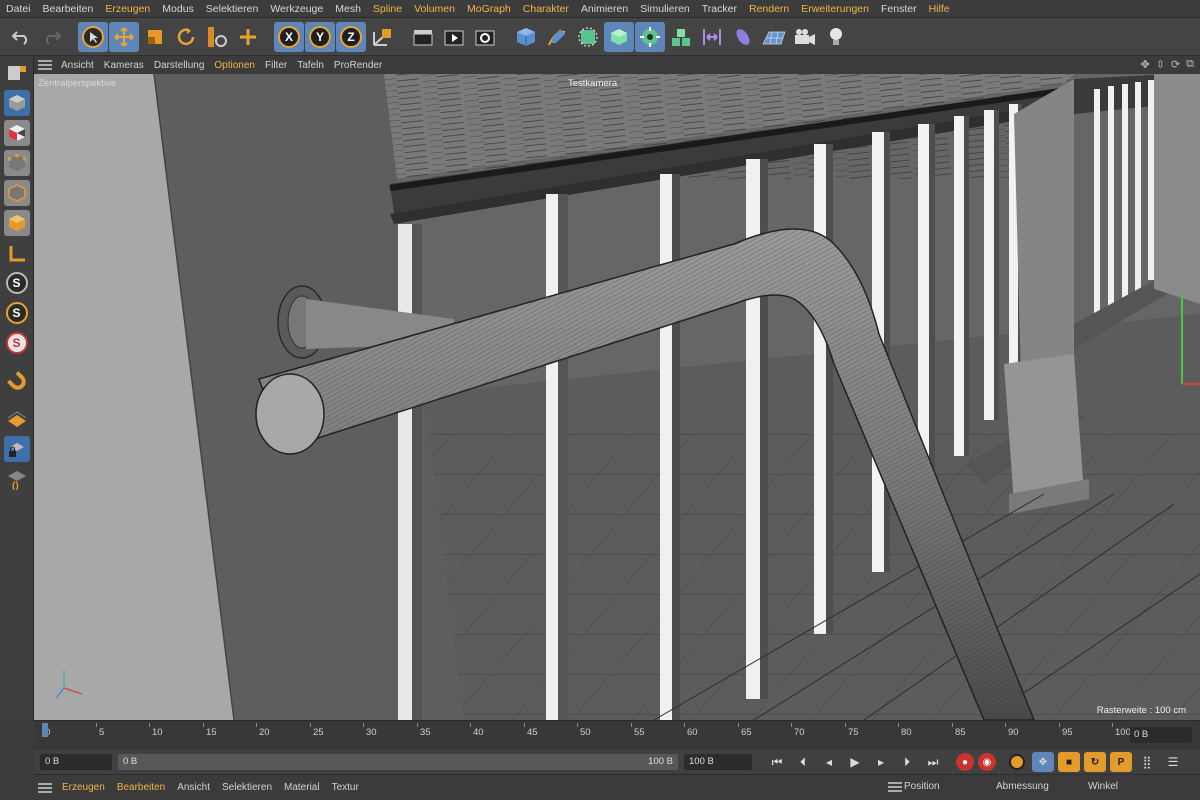 The image size is (1200, 800). What do you see at coordinates (650, 36) in the screenshot?
I see `mograph-cloner-button` at bounding box center [650, 36].